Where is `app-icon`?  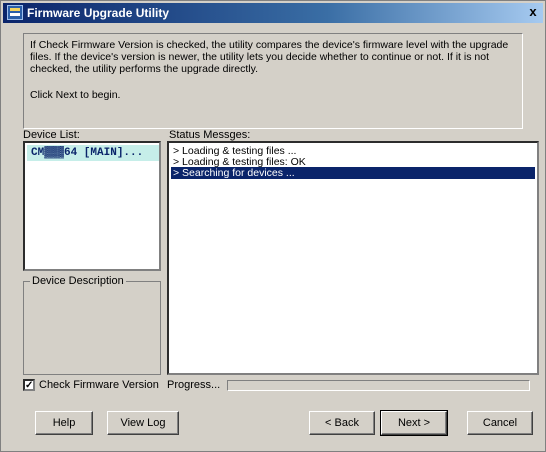
app-icon is located at coordinates (15, 12).